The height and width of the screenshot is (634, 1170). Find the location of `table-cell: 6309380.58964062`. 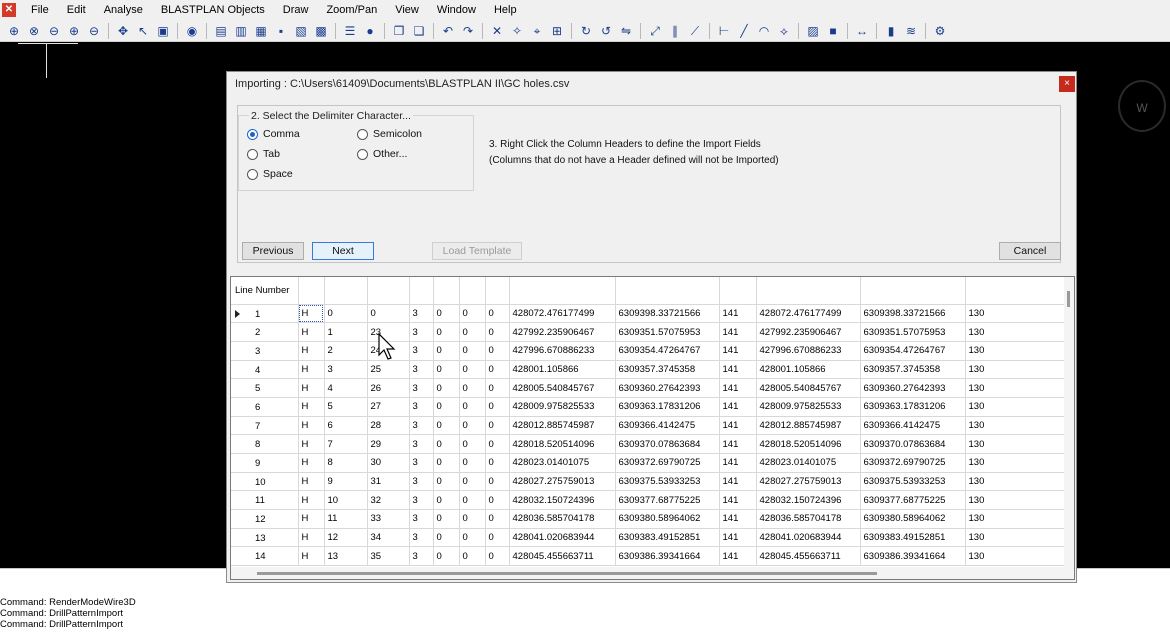

table-cell: 6309380.58964062 is located at coordinates (913, 519).